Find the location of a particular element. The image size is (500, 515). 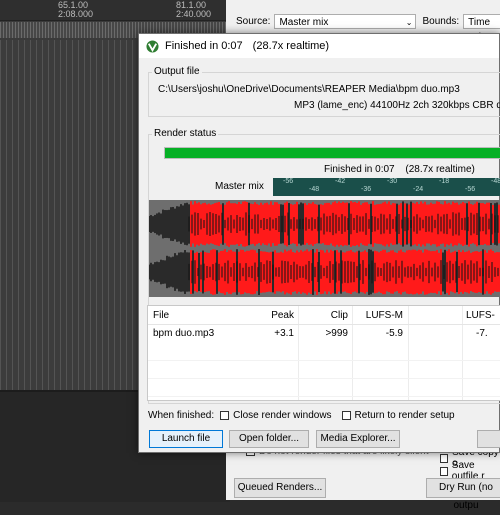

ruler-time-2: 2:40.000 is located at coordinates (194, 14).